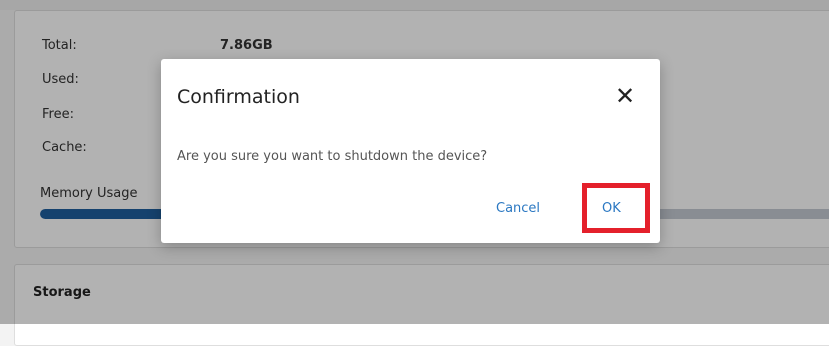 This screenshot has height=346, width=829. What do you see at coordinates (238, 97) in the screenshot?
I see `dialog-title: Confirmation` at bounding box center [238, 97].